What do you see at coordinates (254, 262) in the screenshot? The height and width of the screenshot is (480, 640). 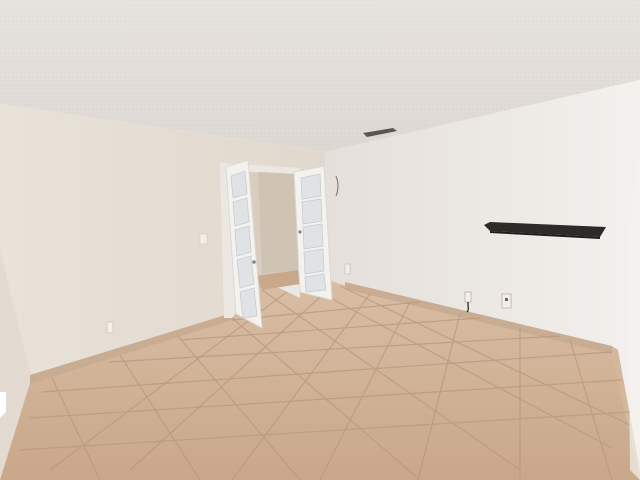 I see `left-door-handle` at bounding box center [254, 262].